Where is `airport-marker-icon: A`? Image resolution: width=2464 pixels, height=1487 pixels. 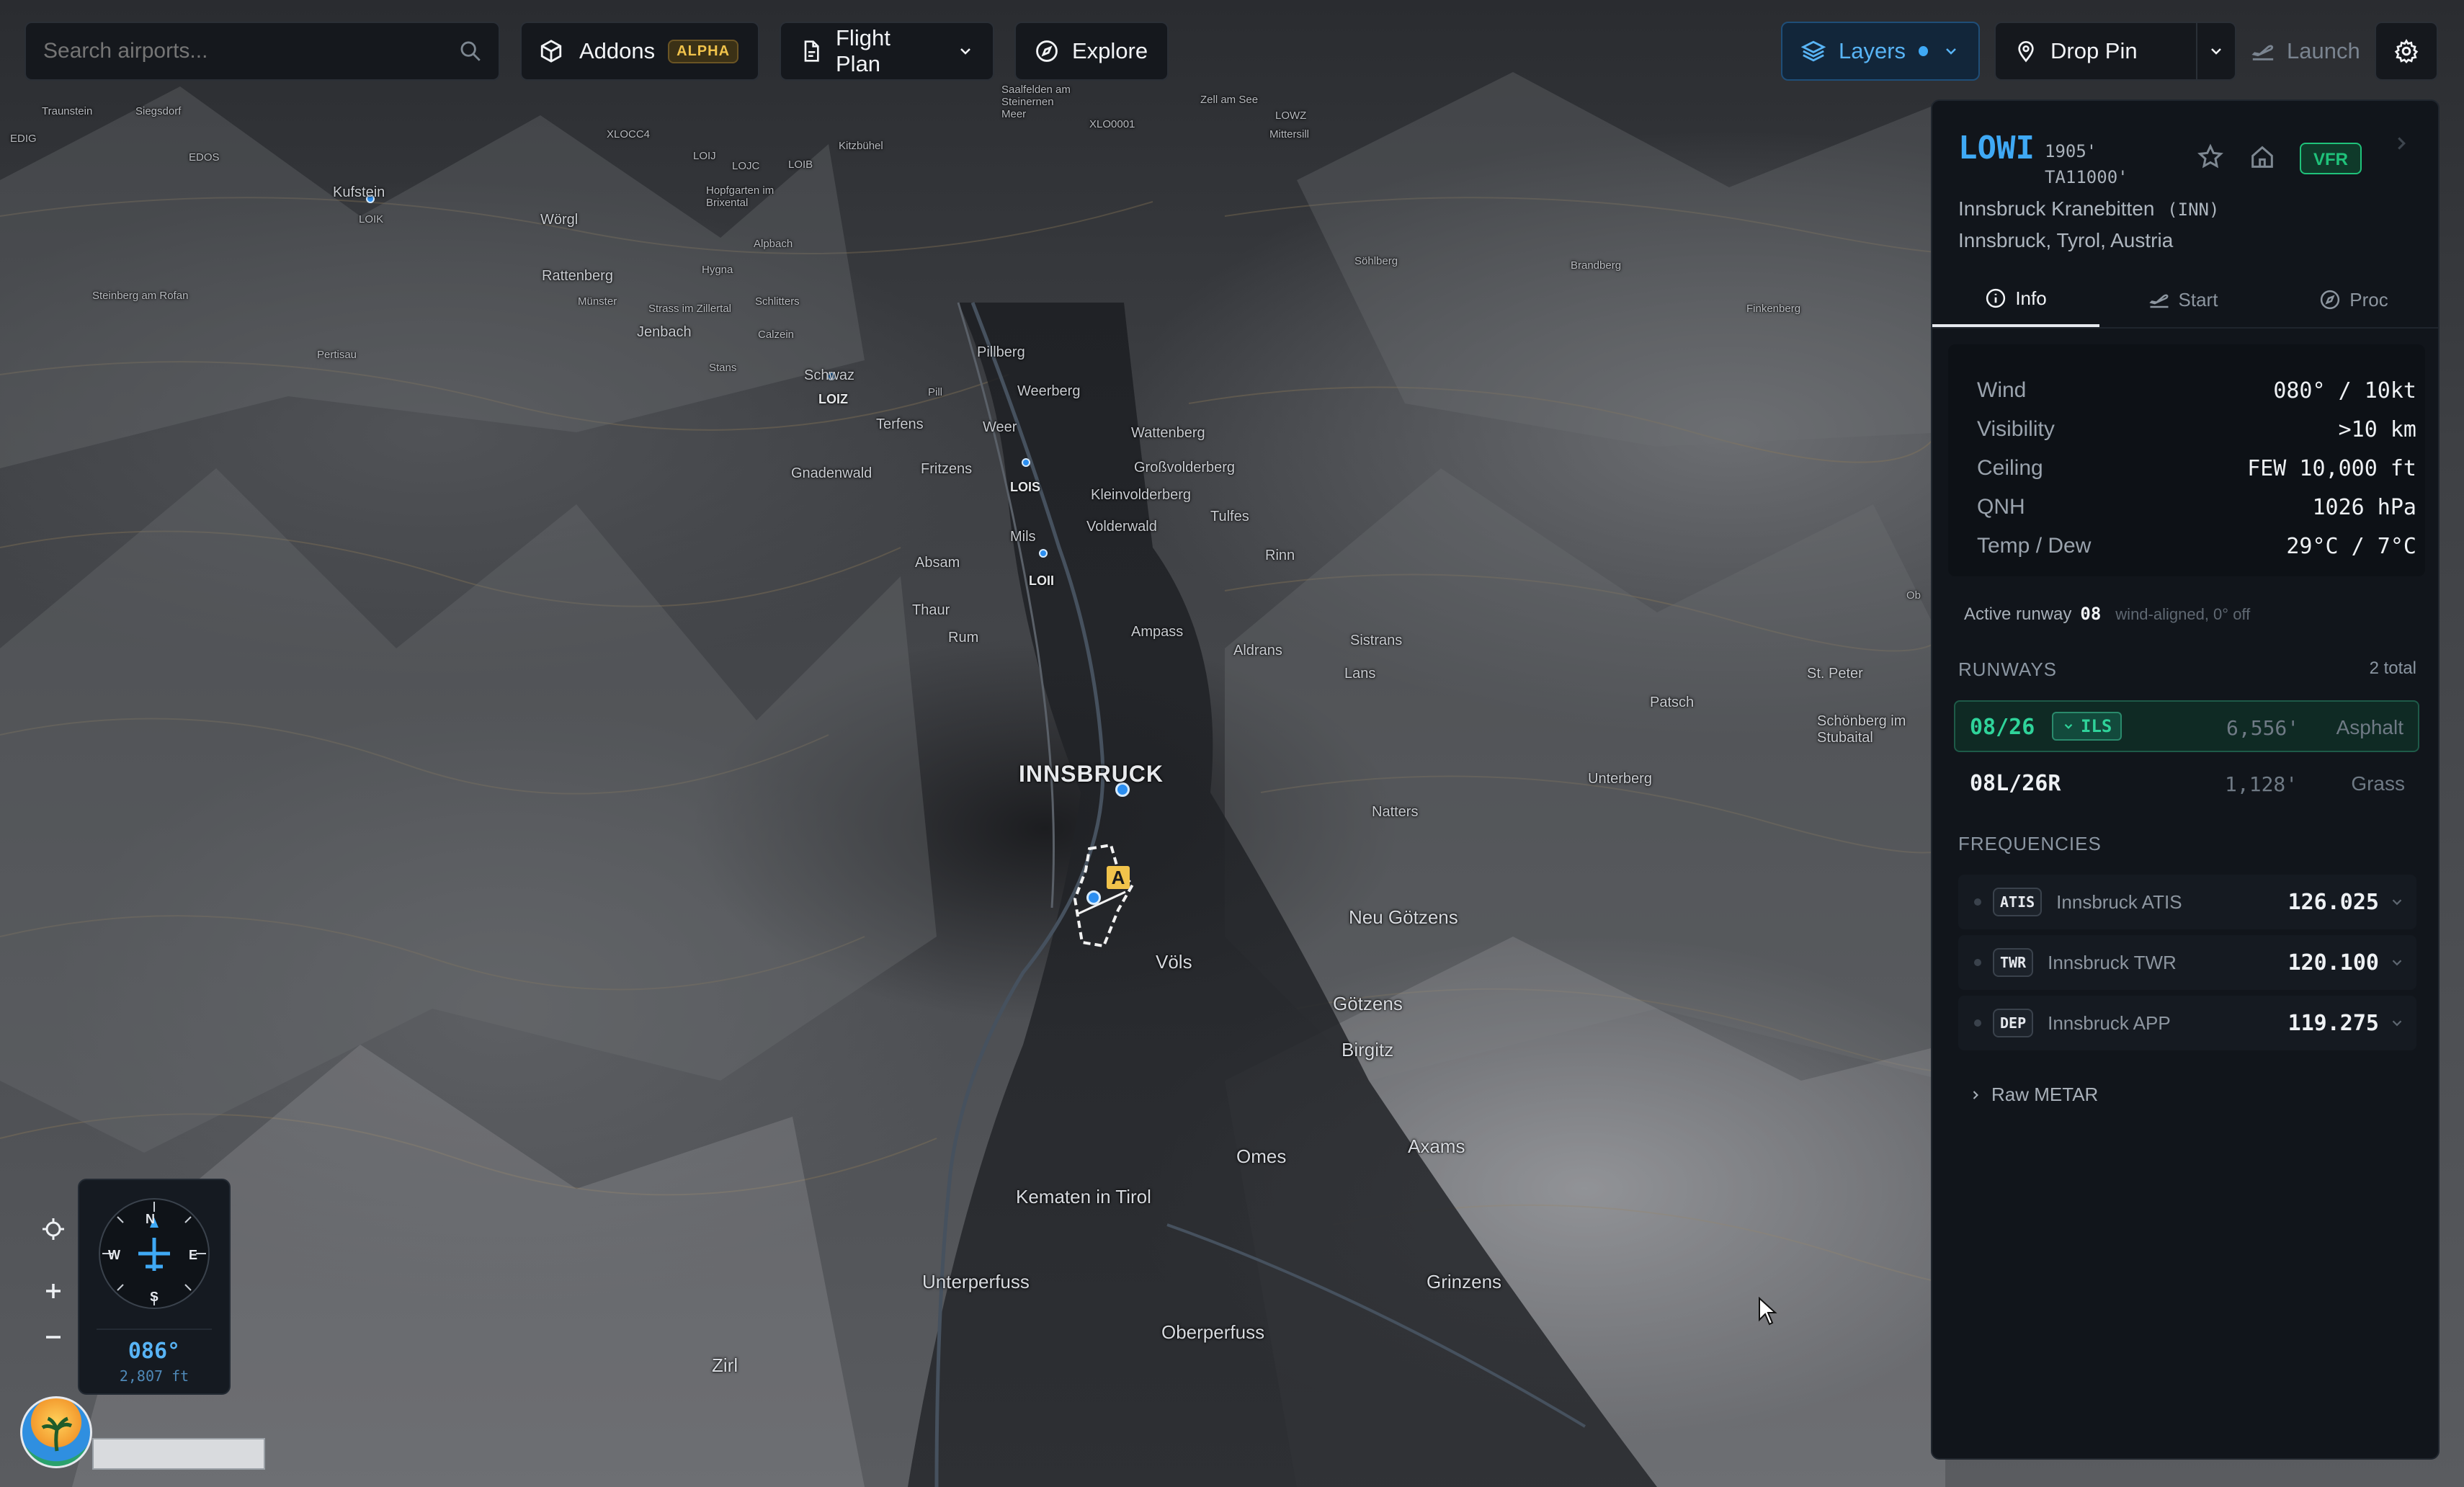 airport-marker-icon: A is located at coordinates (1118, 877).